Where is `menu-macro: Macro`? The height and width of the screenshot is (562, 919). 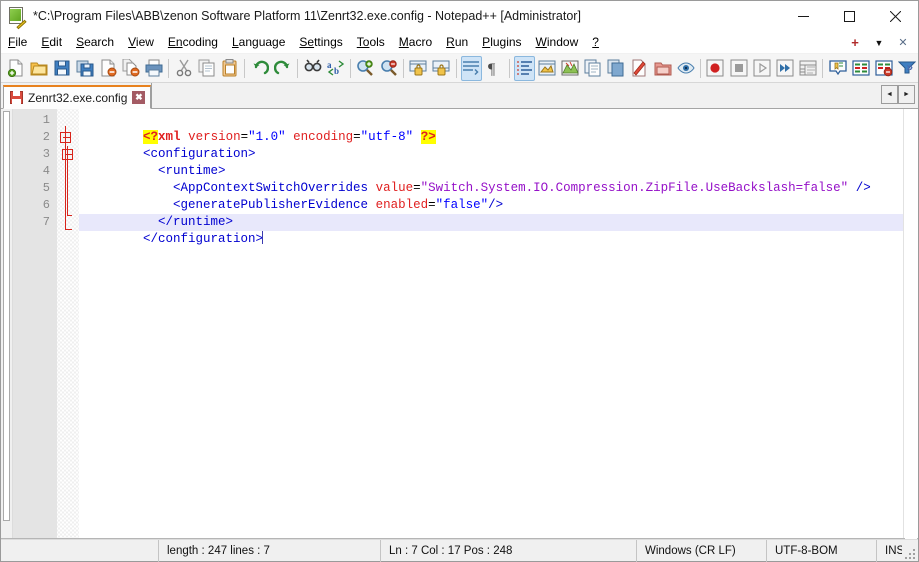 menu-macro: Macro is located at coordinates (415, 42).